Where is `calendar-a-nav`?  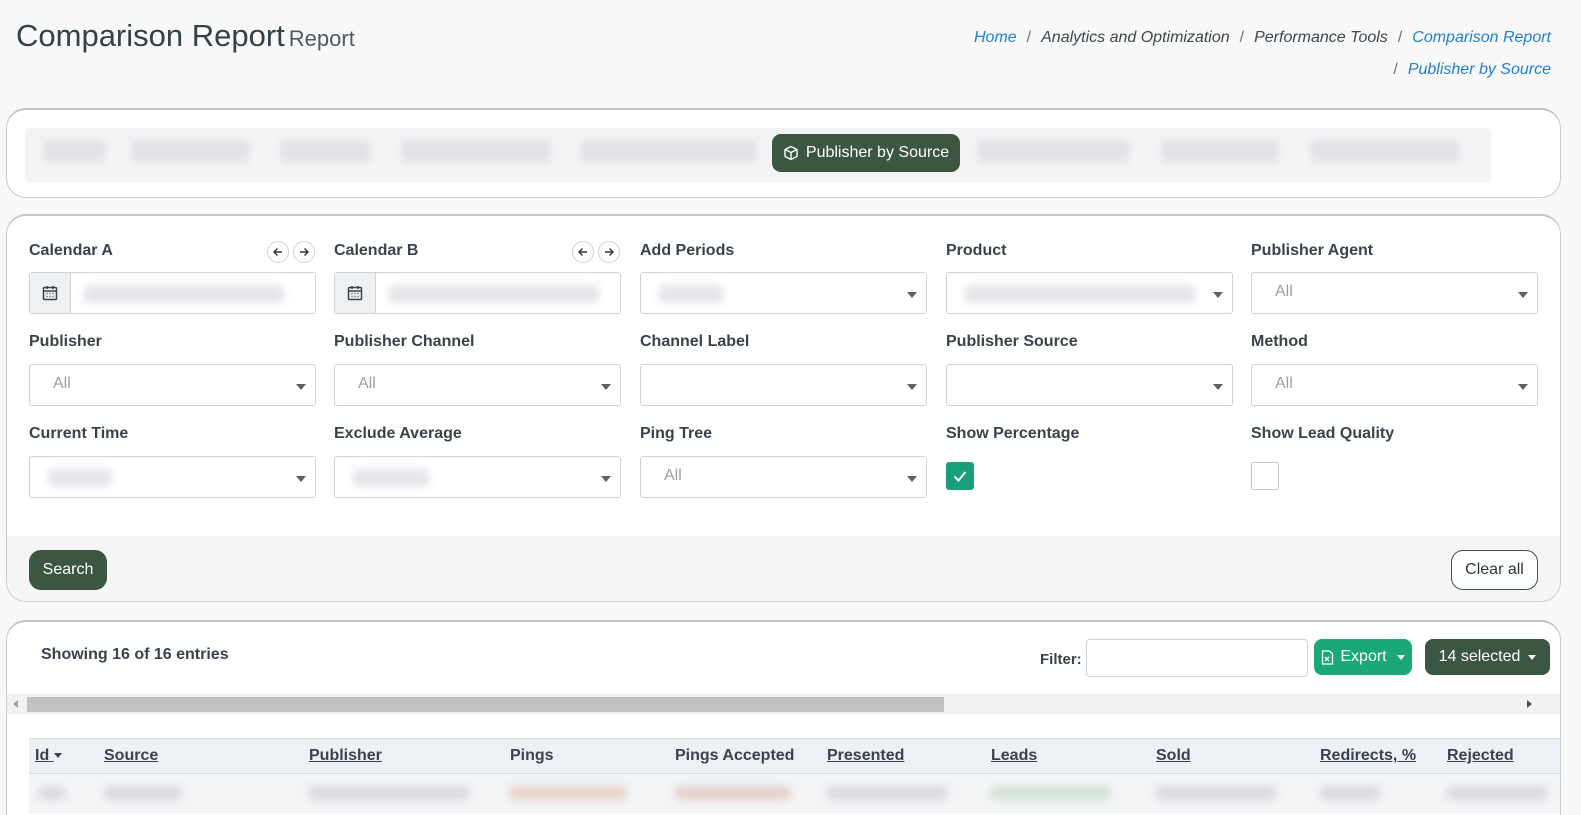
calendar-a-nav is located at coordinates (291, 252).